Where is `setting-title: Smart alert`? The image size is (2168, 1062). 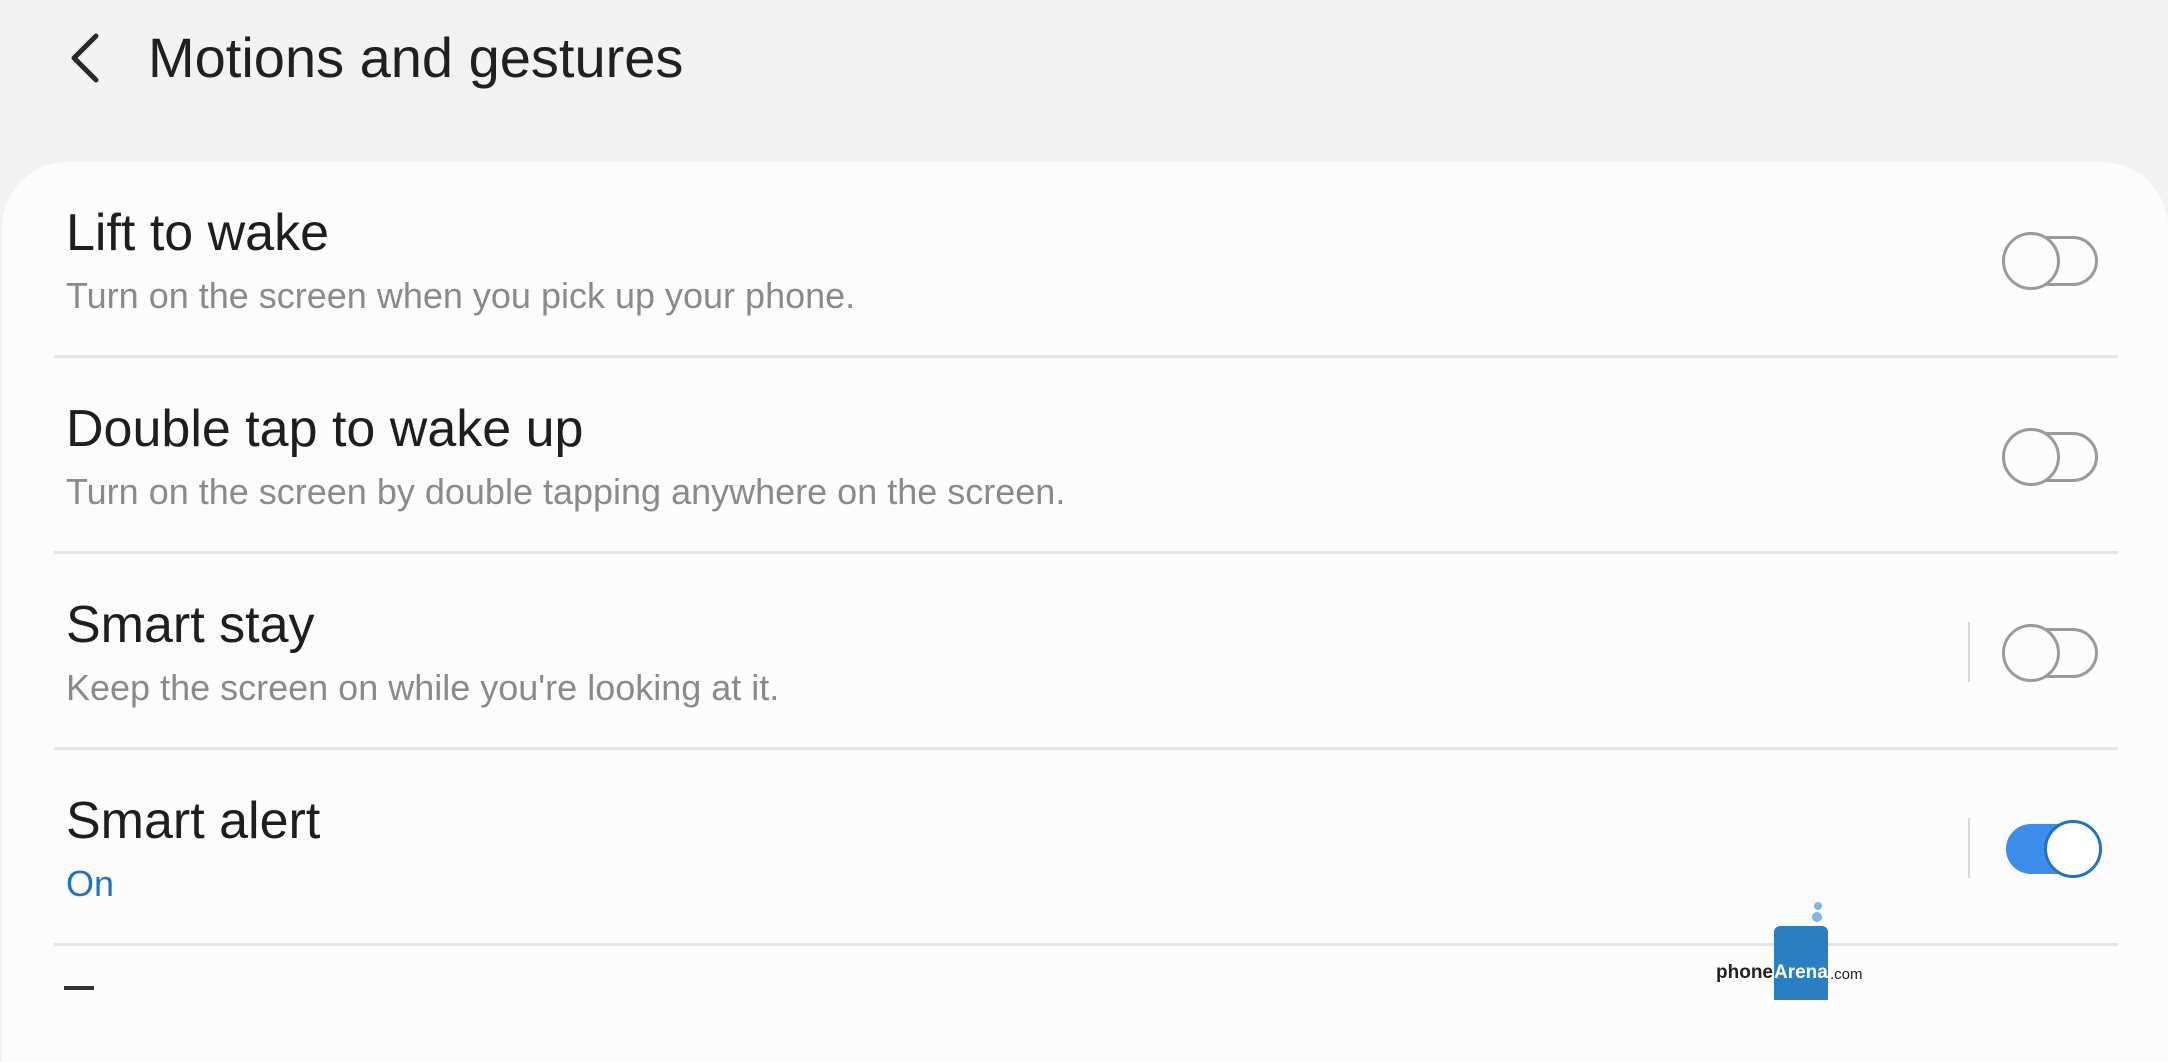
setting-title: Smart alert is located at coordinates (193, 821).